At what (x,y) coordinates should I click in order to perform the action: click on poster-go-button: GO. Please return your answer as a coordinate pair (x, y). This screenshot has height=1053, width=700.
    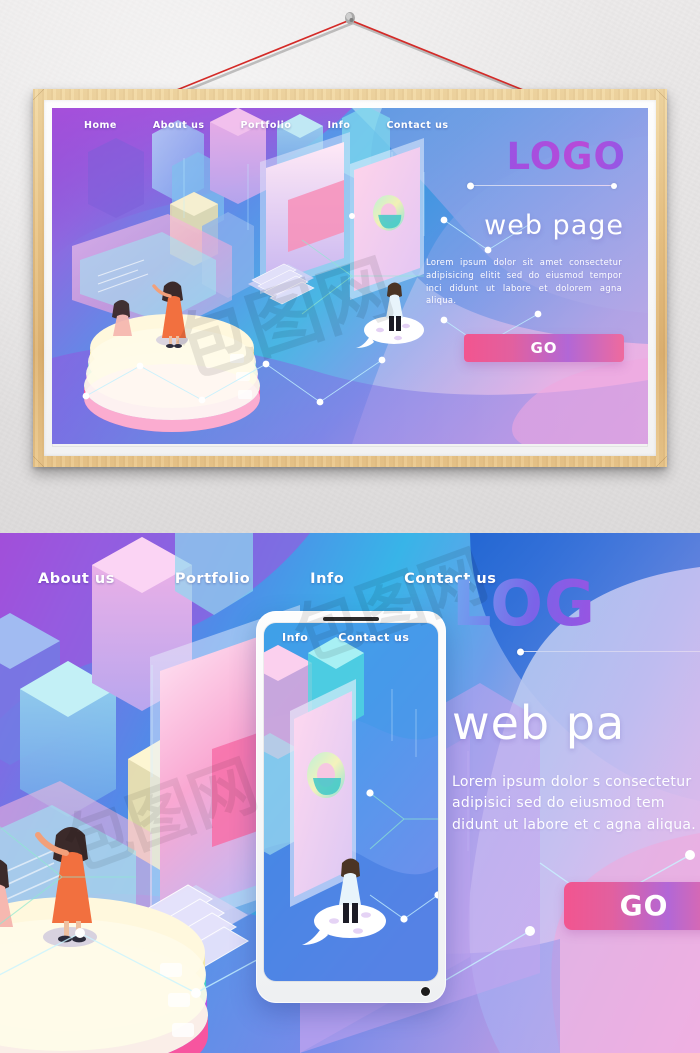
    Looking at the image, I should click on (544, 348).